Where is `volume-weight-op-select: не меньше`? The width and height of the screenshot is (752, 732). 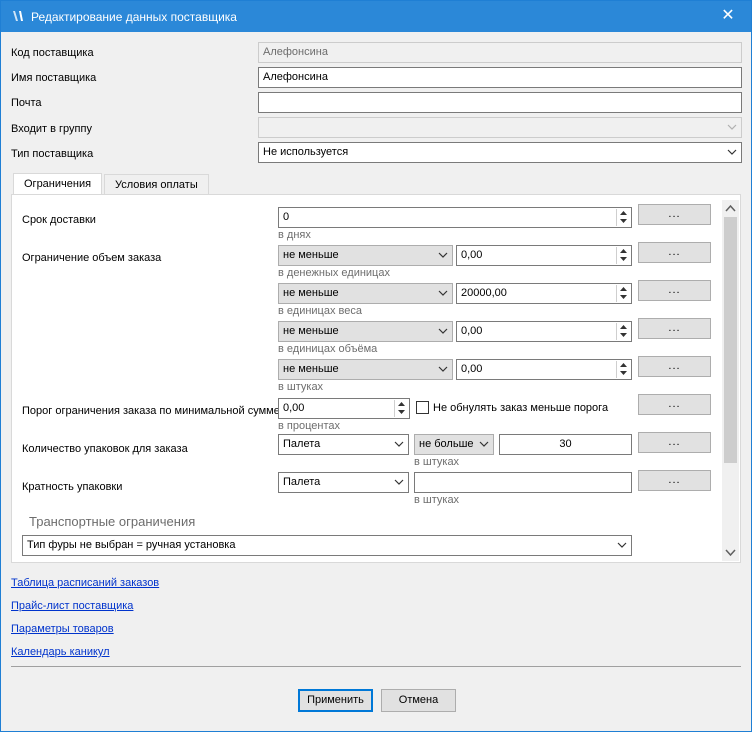 volume-weight-op-select: не меньше is located at coordinates (365, 293).